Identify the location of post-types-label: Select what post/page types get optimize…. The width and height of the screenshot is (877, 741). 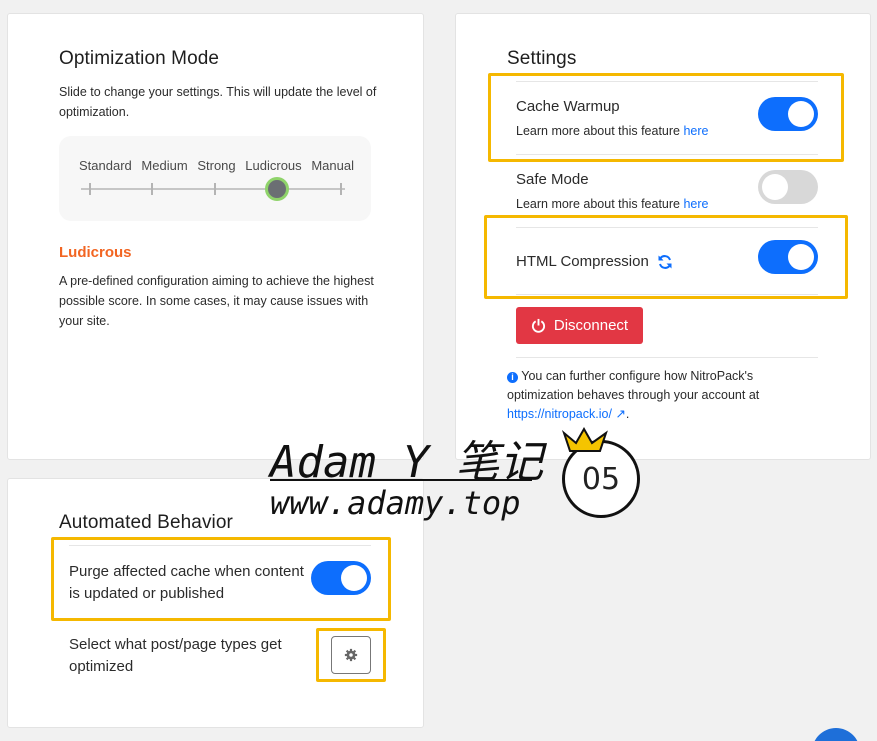
(175, 655).